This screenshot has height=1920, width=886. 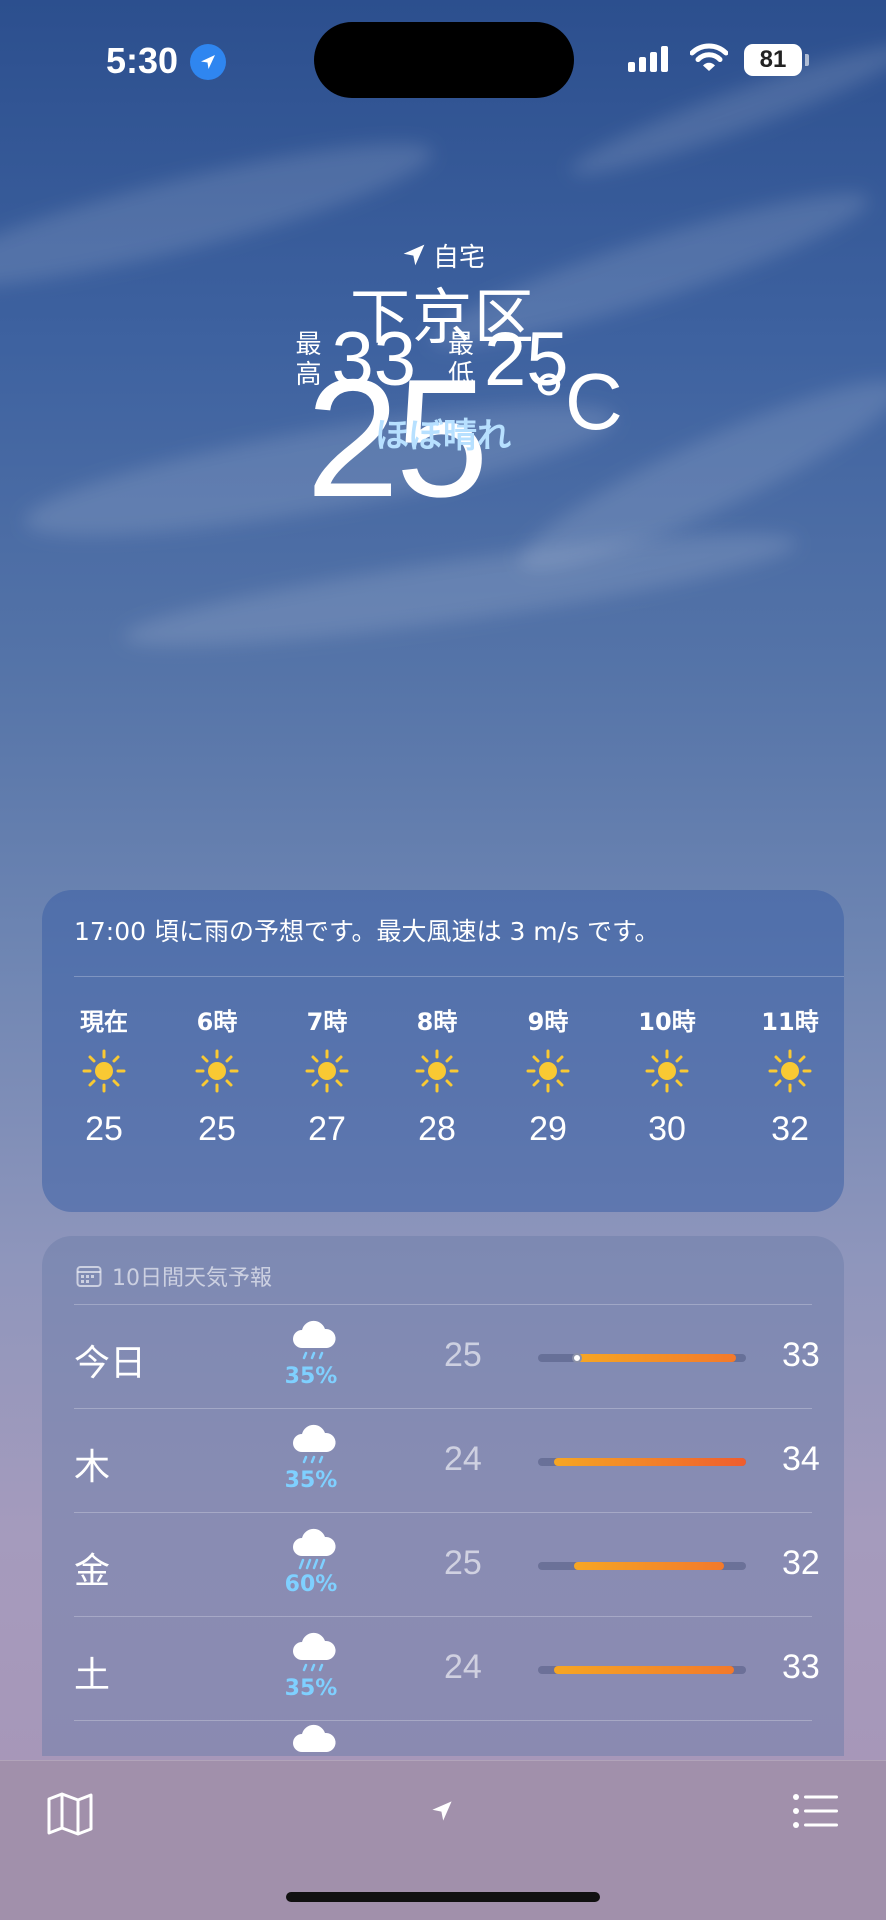 I want to click on daily-row: 土 35% 24 33, so click(x=447, y=1668).